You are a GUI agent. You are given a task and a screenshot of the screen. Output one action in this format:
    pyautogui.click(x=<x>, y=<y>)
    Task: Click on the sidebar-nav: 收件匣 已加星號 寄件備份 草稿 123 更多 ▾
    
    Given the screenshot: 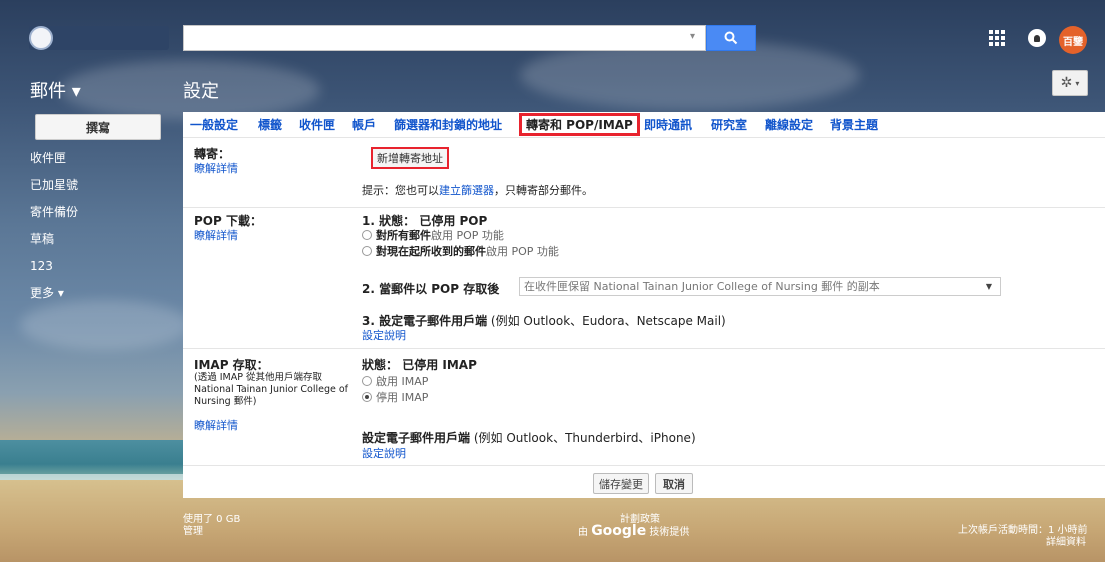 What is the action you would take?
    pyautogui.click(x=100, y=231)
    